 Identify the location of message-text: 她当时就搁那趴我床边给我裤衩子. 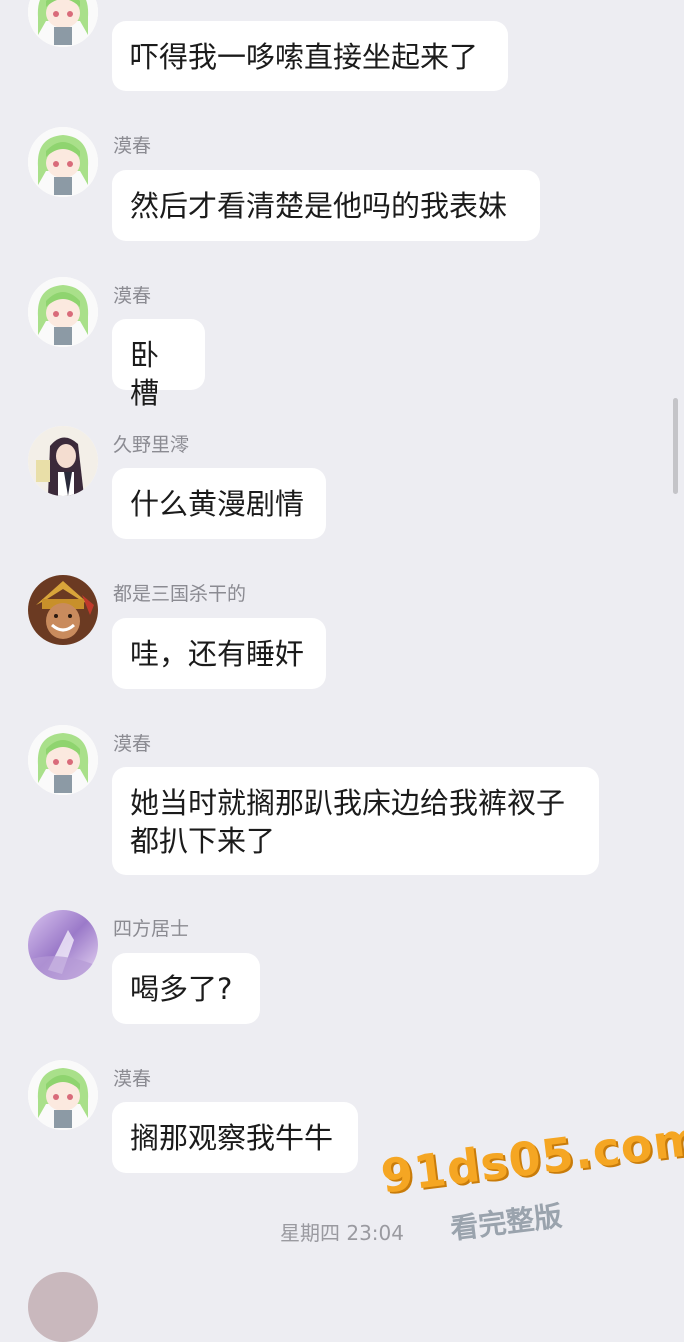
(348, 803).